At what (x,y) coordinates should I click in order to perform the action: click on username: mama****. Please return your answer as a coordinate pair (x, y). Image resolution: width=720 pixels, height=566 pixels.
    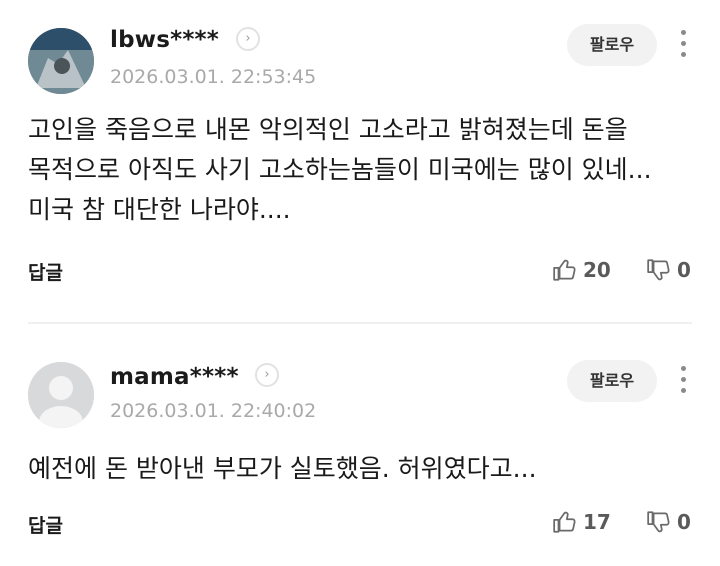
    Looking at the image, I should click on (174, 377).